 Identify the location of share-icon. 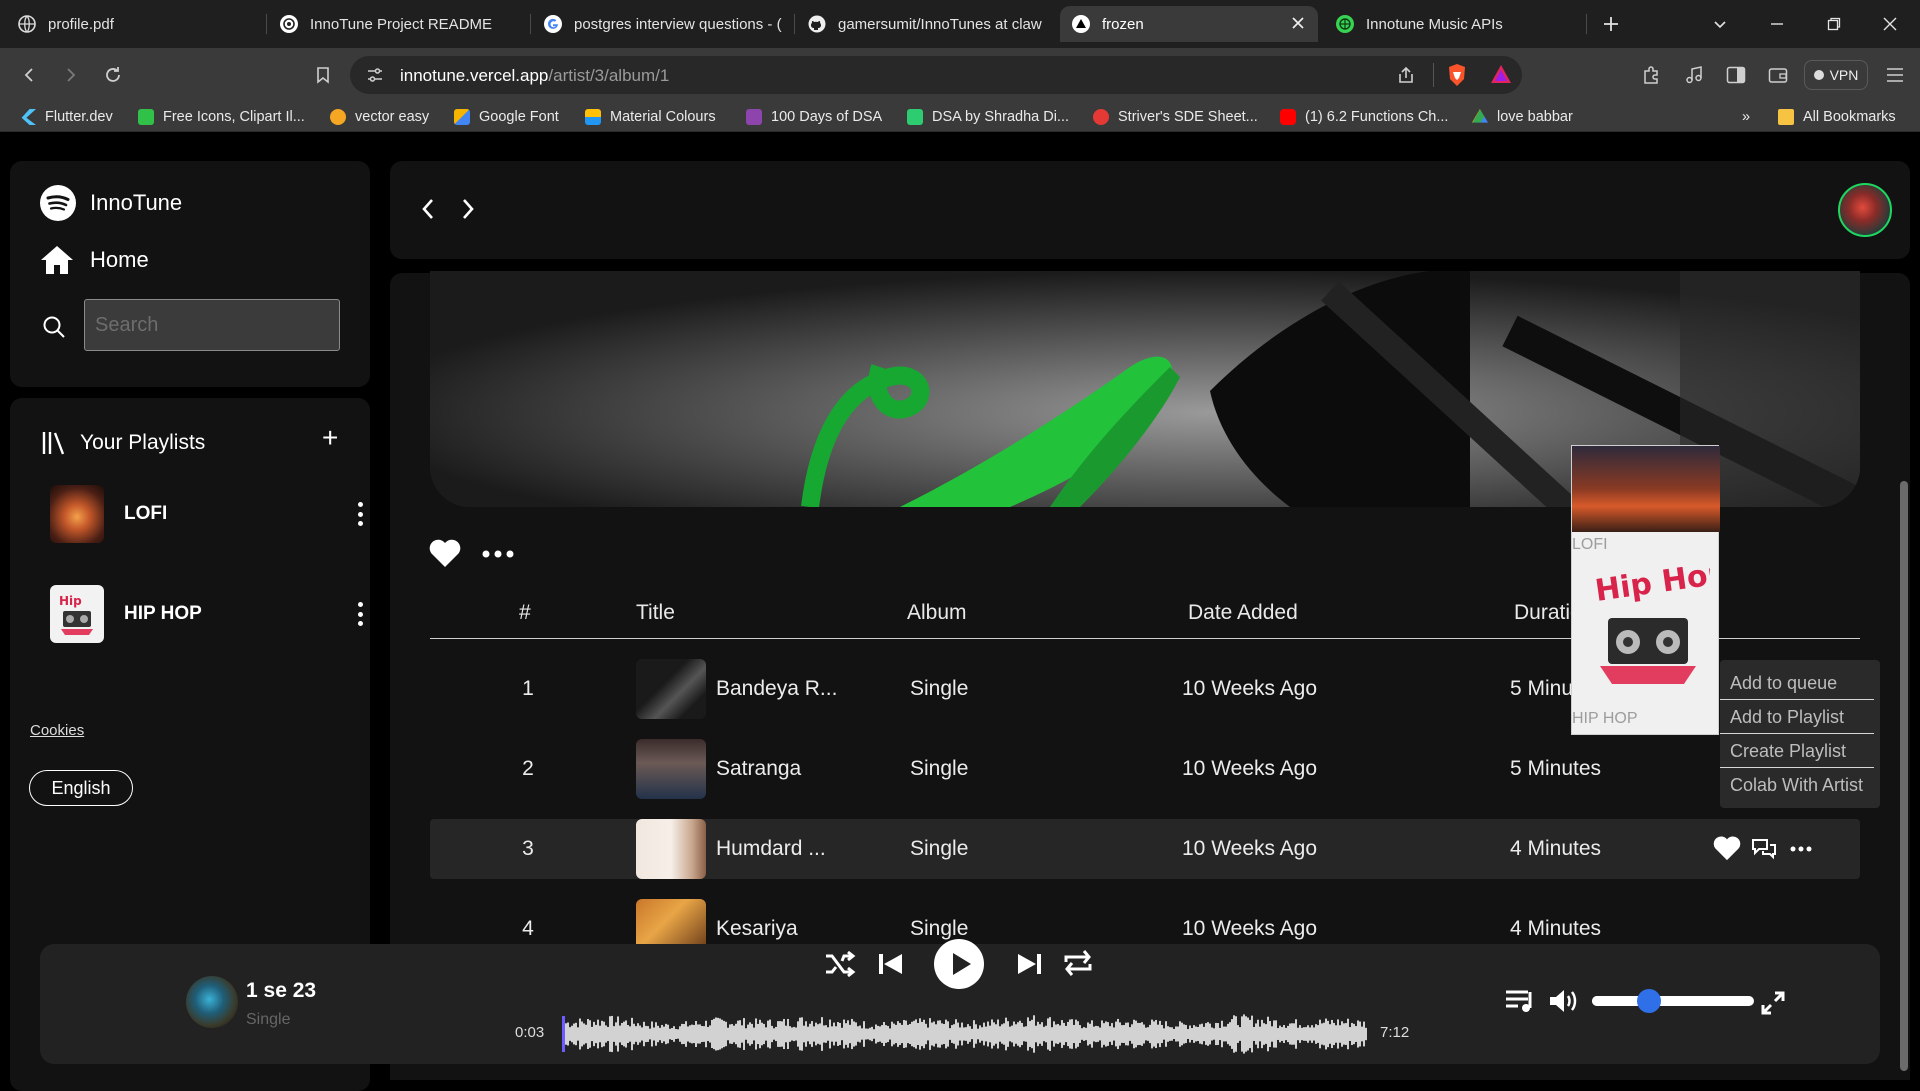
(1406, 75).